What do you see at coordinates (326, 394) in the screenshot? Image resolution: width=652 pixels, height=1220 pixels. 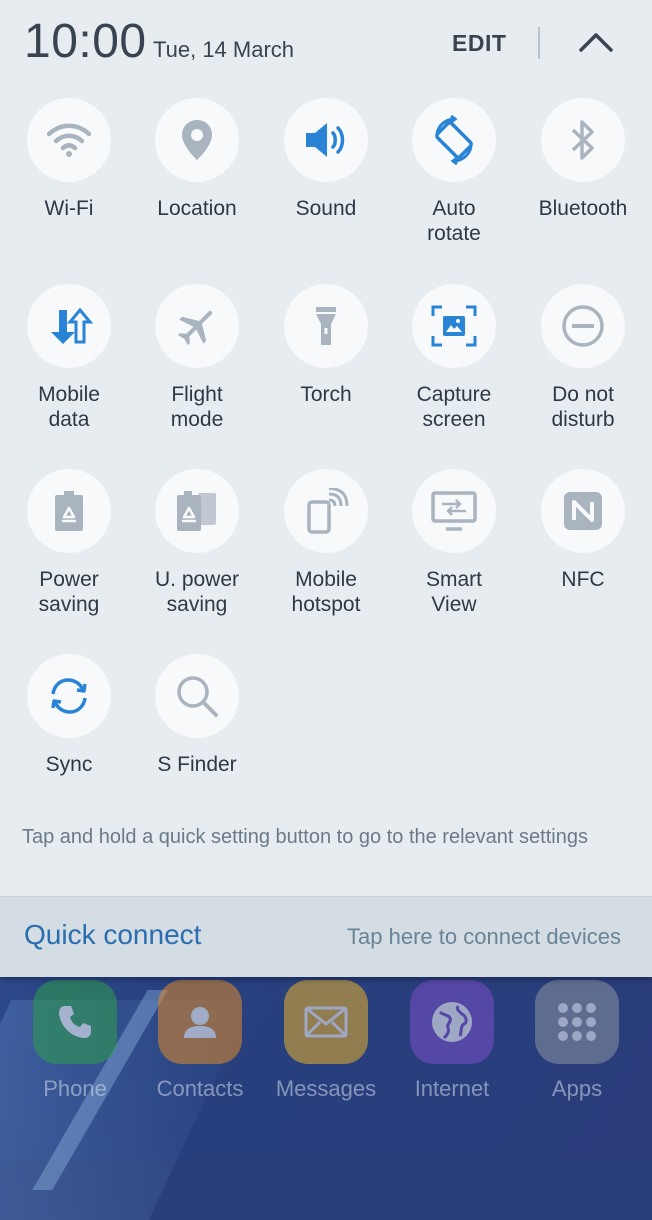 I see `tile-label: Torch` at bounding box center [326, 394].